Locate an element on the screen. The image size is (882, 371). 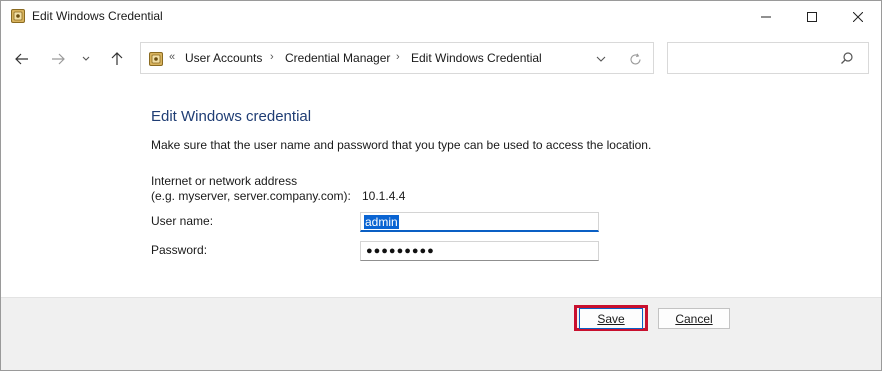
cancel-button: Cancel is located at coordinates (694, 318).